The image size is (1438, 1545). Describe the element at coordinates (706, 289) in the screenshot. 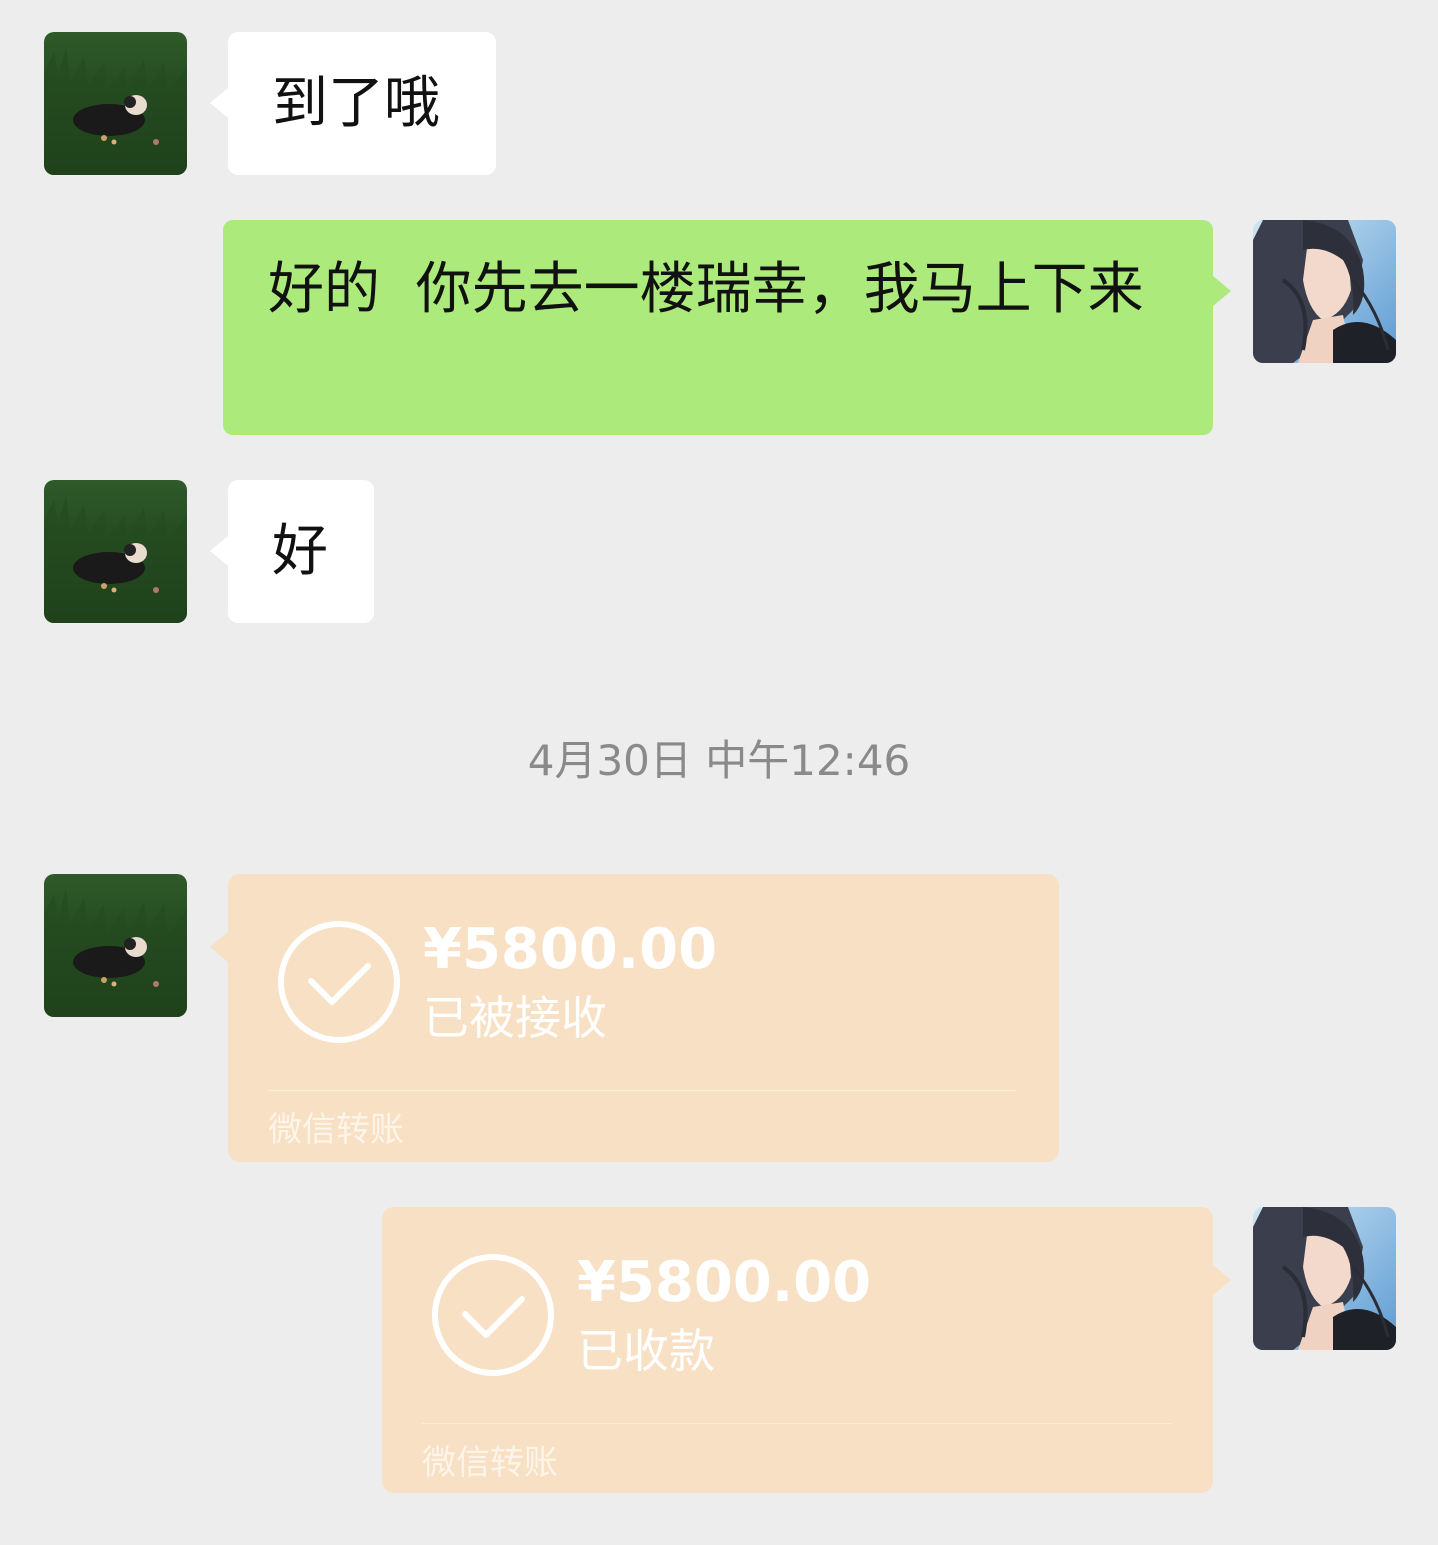

I see `message-text: 好的 你先去一楼瑞幸，我马上下来` at that location.